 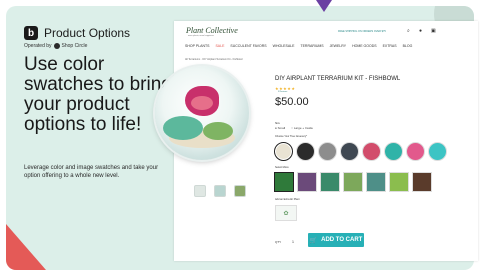 I want to click on add-plant-label: Add an Extra Air Plant, so click(x=287, y=199).